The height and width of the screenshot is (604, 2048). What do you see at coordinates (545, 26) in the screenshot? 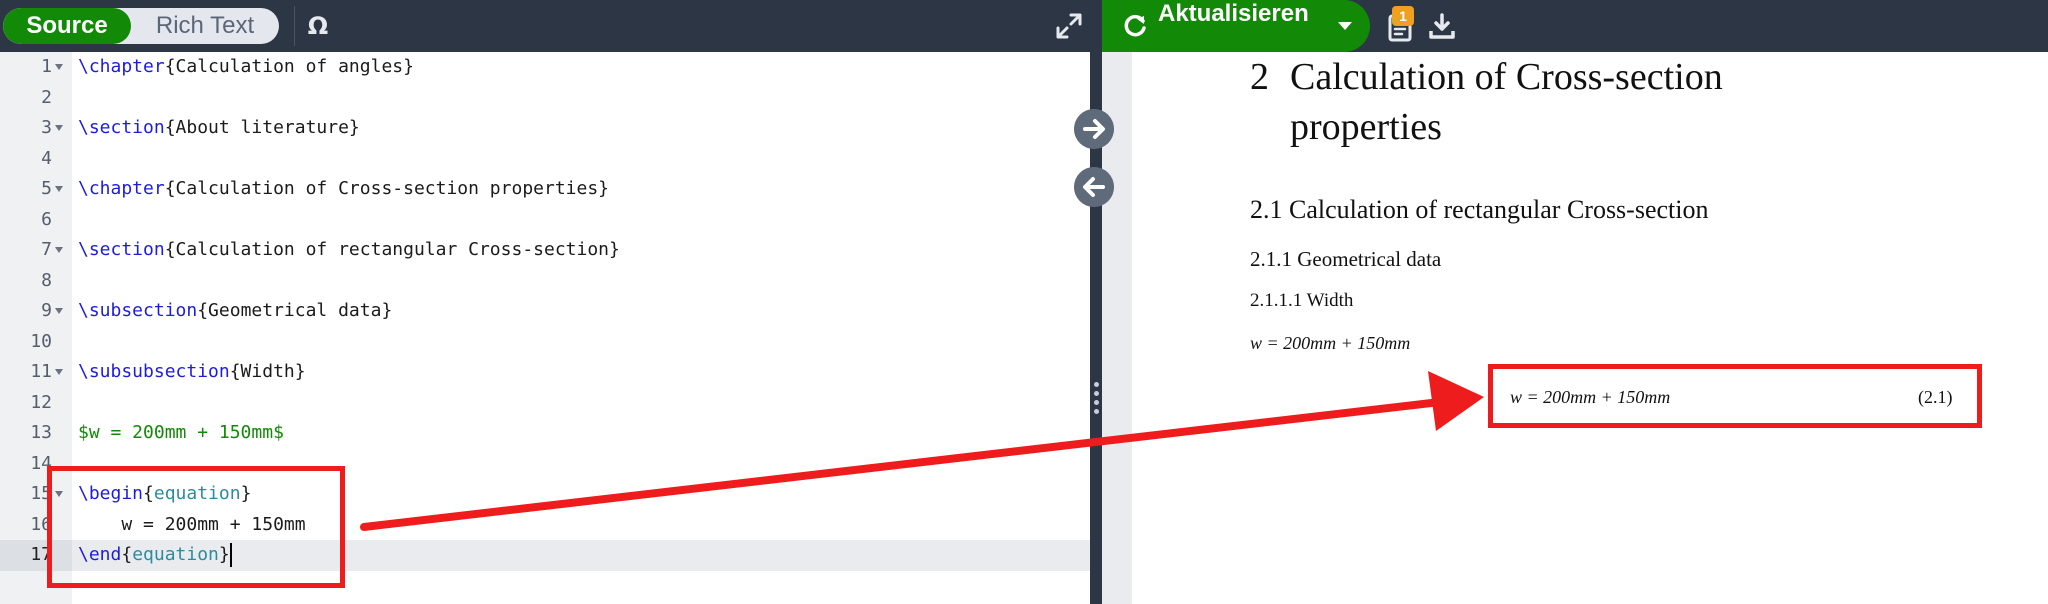
I see `editor-toolbar: Source Rich Text Ω` at bounding box center [545, 26].